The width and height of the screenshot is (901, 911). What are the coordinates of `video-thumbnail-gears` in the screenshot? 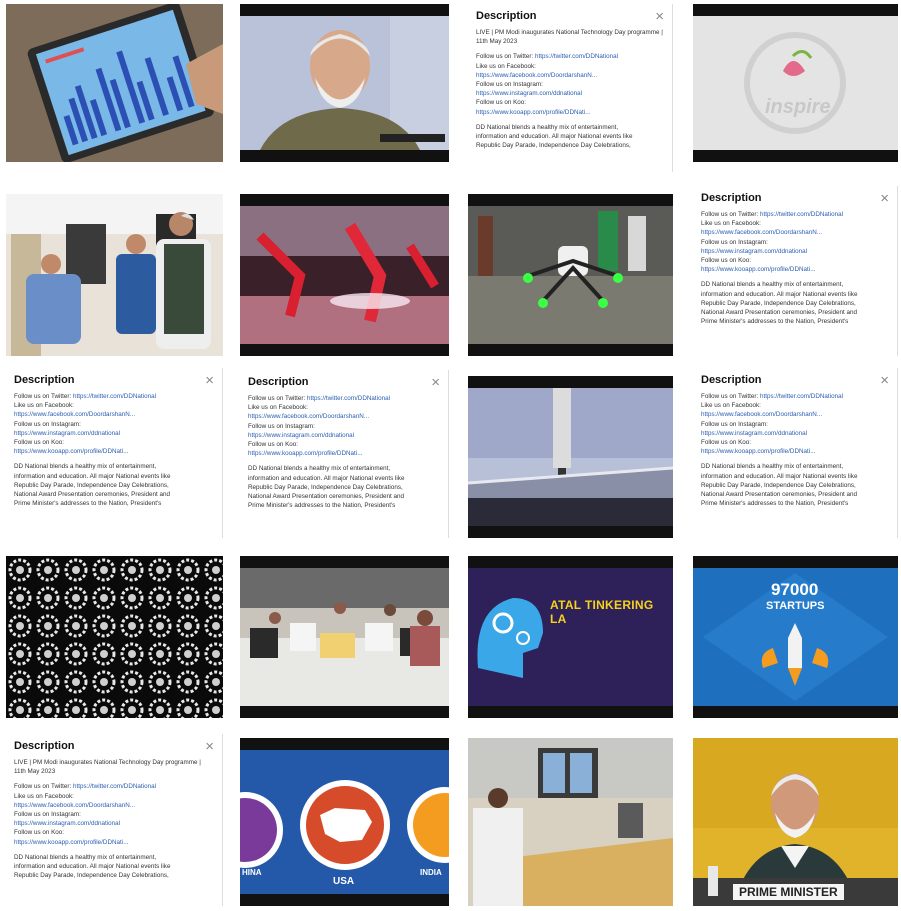 It's located at (114, 637).